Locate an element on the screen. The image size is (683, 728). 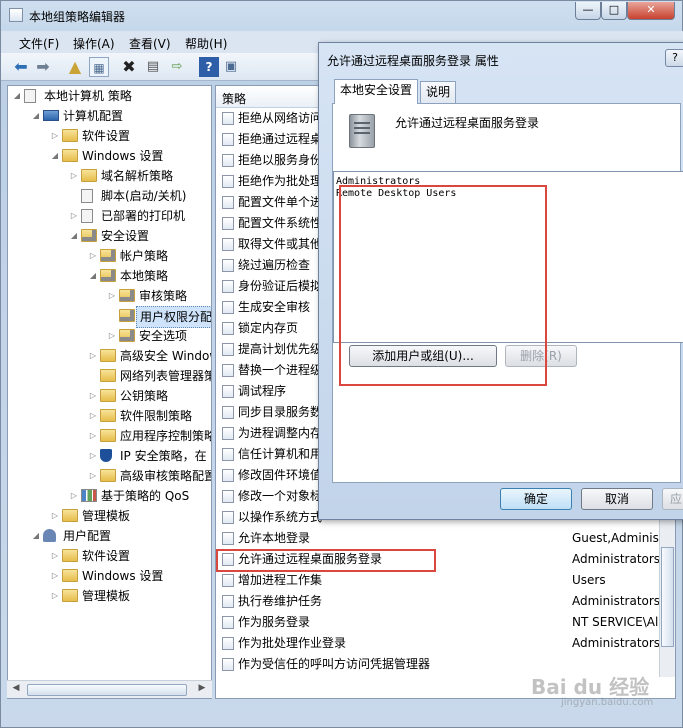
show-hide-tree-icon: ▦ is located at coordinates (99, 67).